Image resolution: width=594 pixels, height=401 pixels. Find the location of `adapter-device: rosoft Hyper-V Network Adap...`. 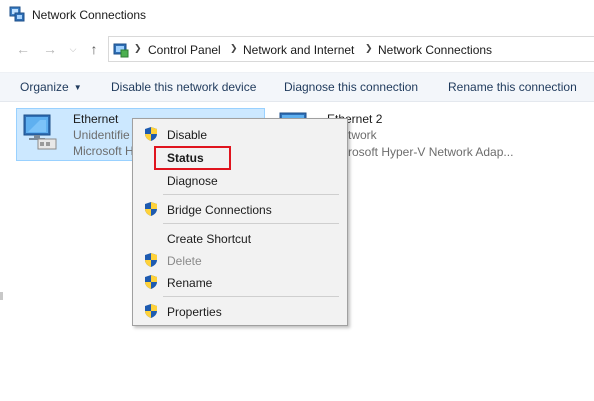

adapter-device: rosoft Hyper-V Network Adap... is located at coordinates (431, 152).